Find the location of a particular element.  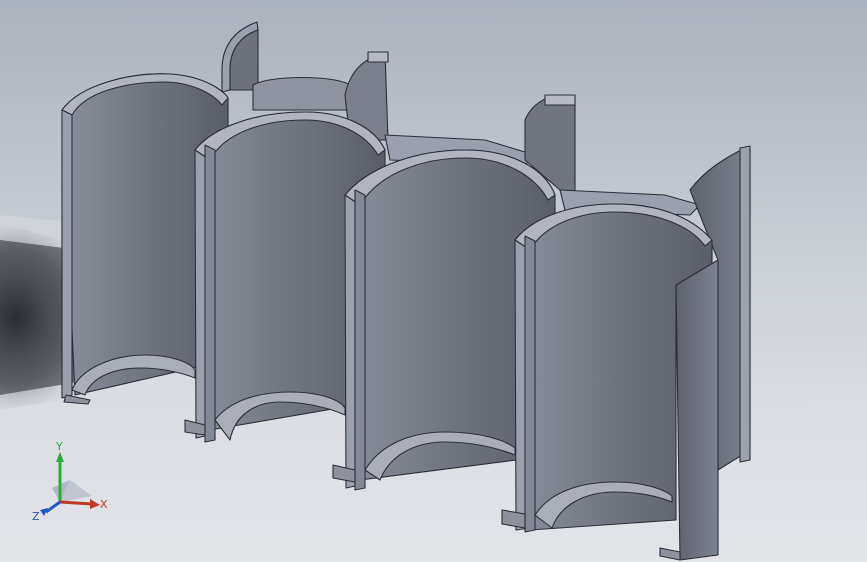

triad-x-axis is located at coordinates (76, 503).